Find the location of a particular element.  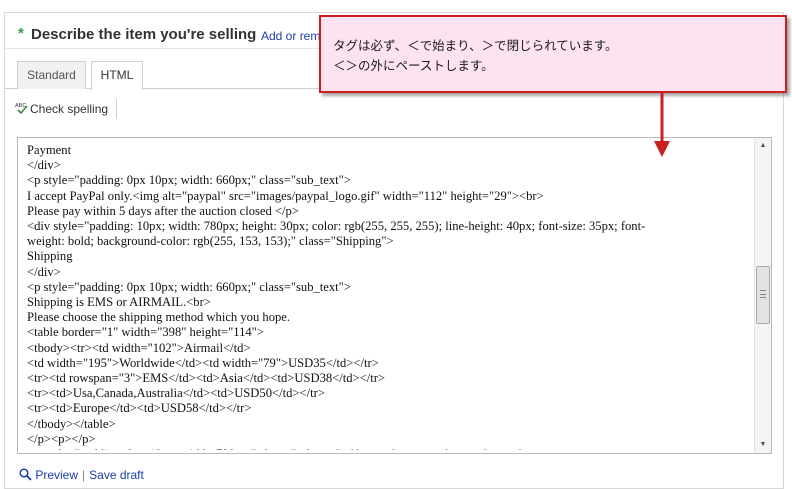

callout-line-2: ＜＞の外にペーストします。 is located at coordinates (413, 65).